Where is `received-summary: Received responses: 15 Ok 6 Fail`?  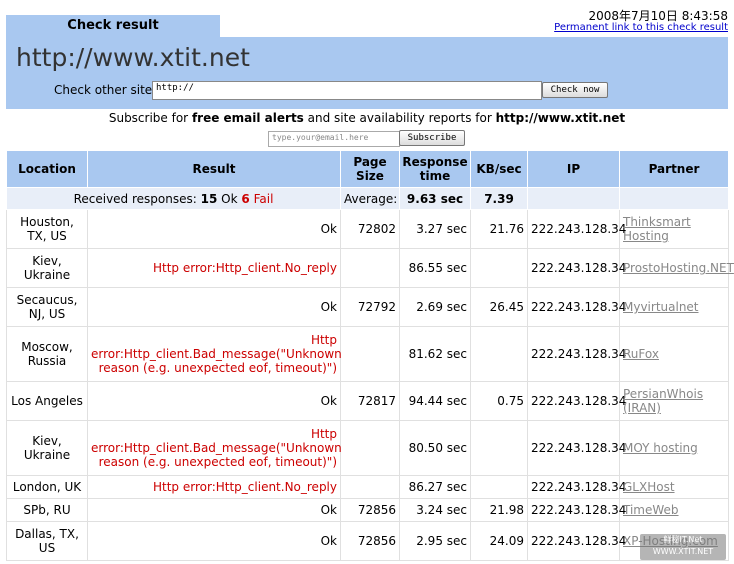
received-summary: Received responses: 15 Ok 6 Fail is located at coordinates (173, 198).